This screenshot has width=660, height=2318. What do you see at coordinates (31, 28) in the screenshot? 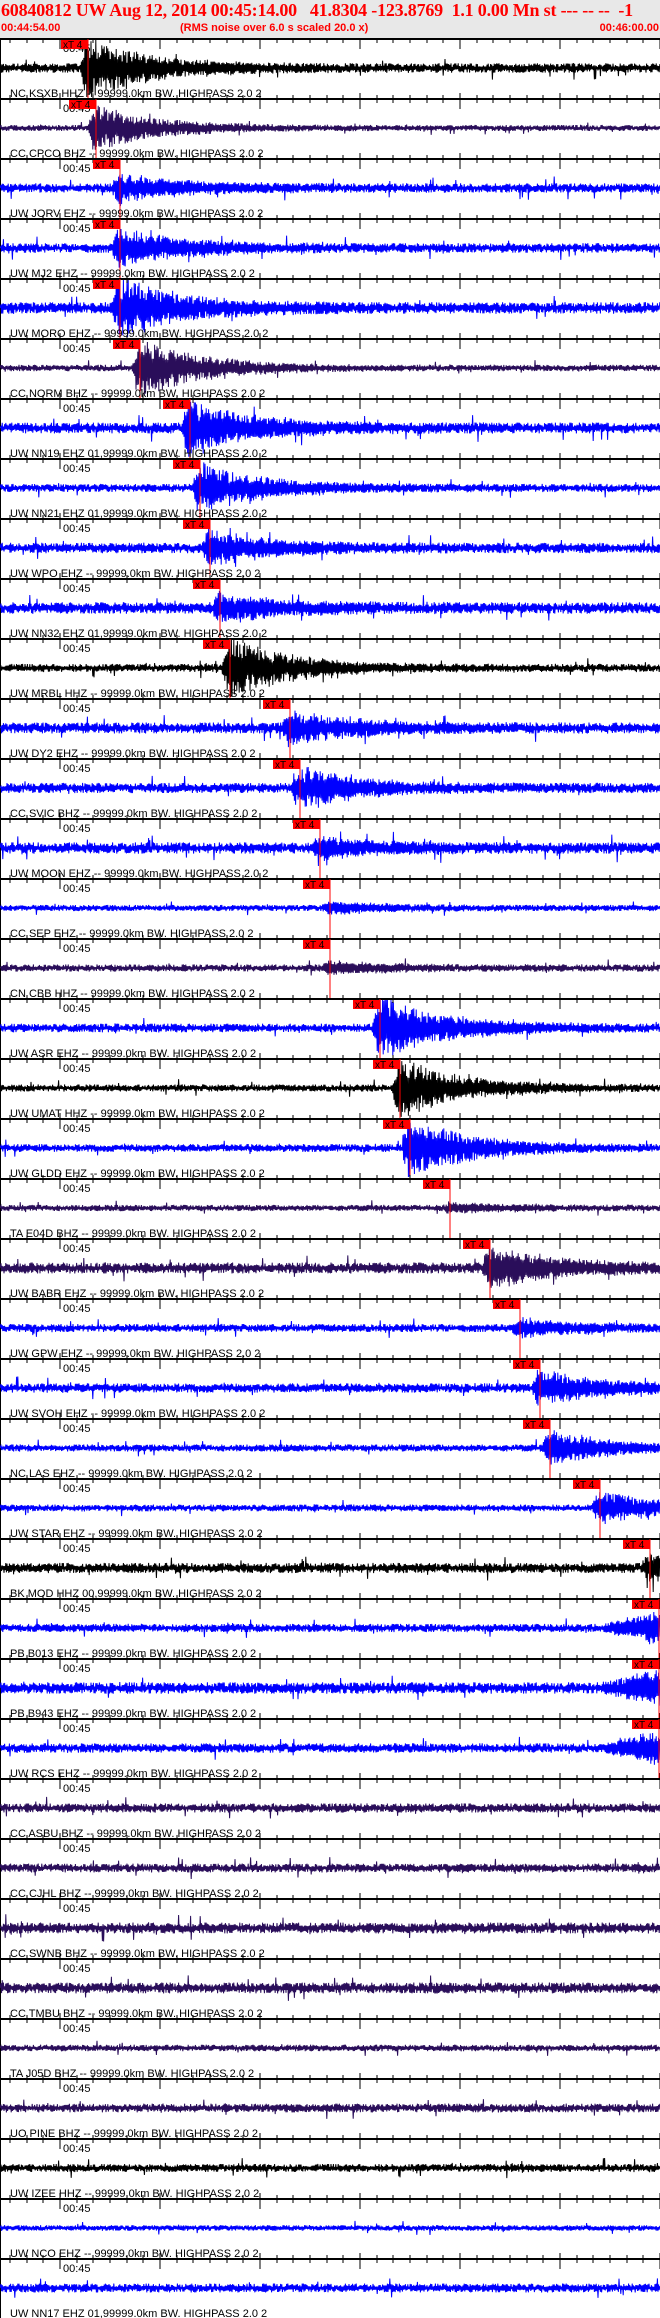
I see `start-time: 00:44:54.00` at bounding box center [31, 28].